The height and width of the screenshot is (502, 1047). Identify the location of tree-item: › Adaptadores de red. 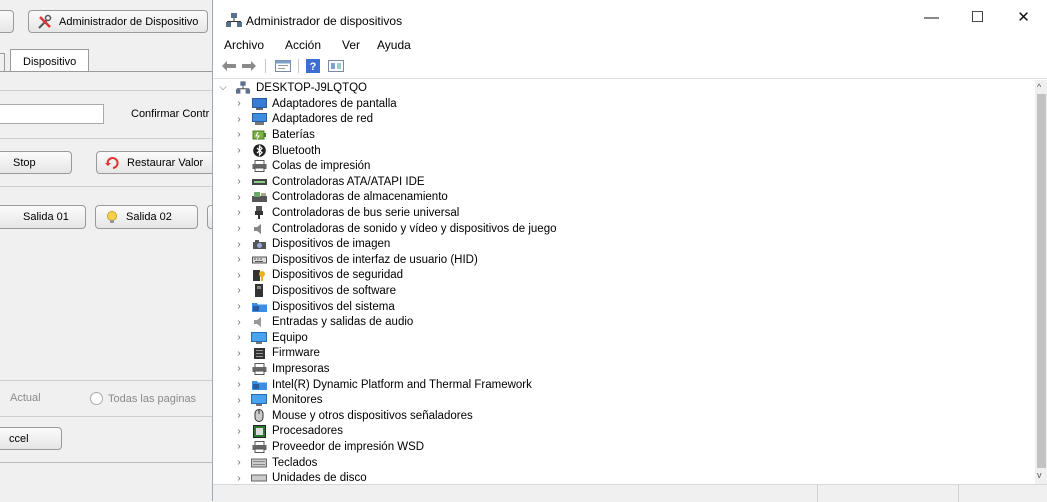
(303, 120).